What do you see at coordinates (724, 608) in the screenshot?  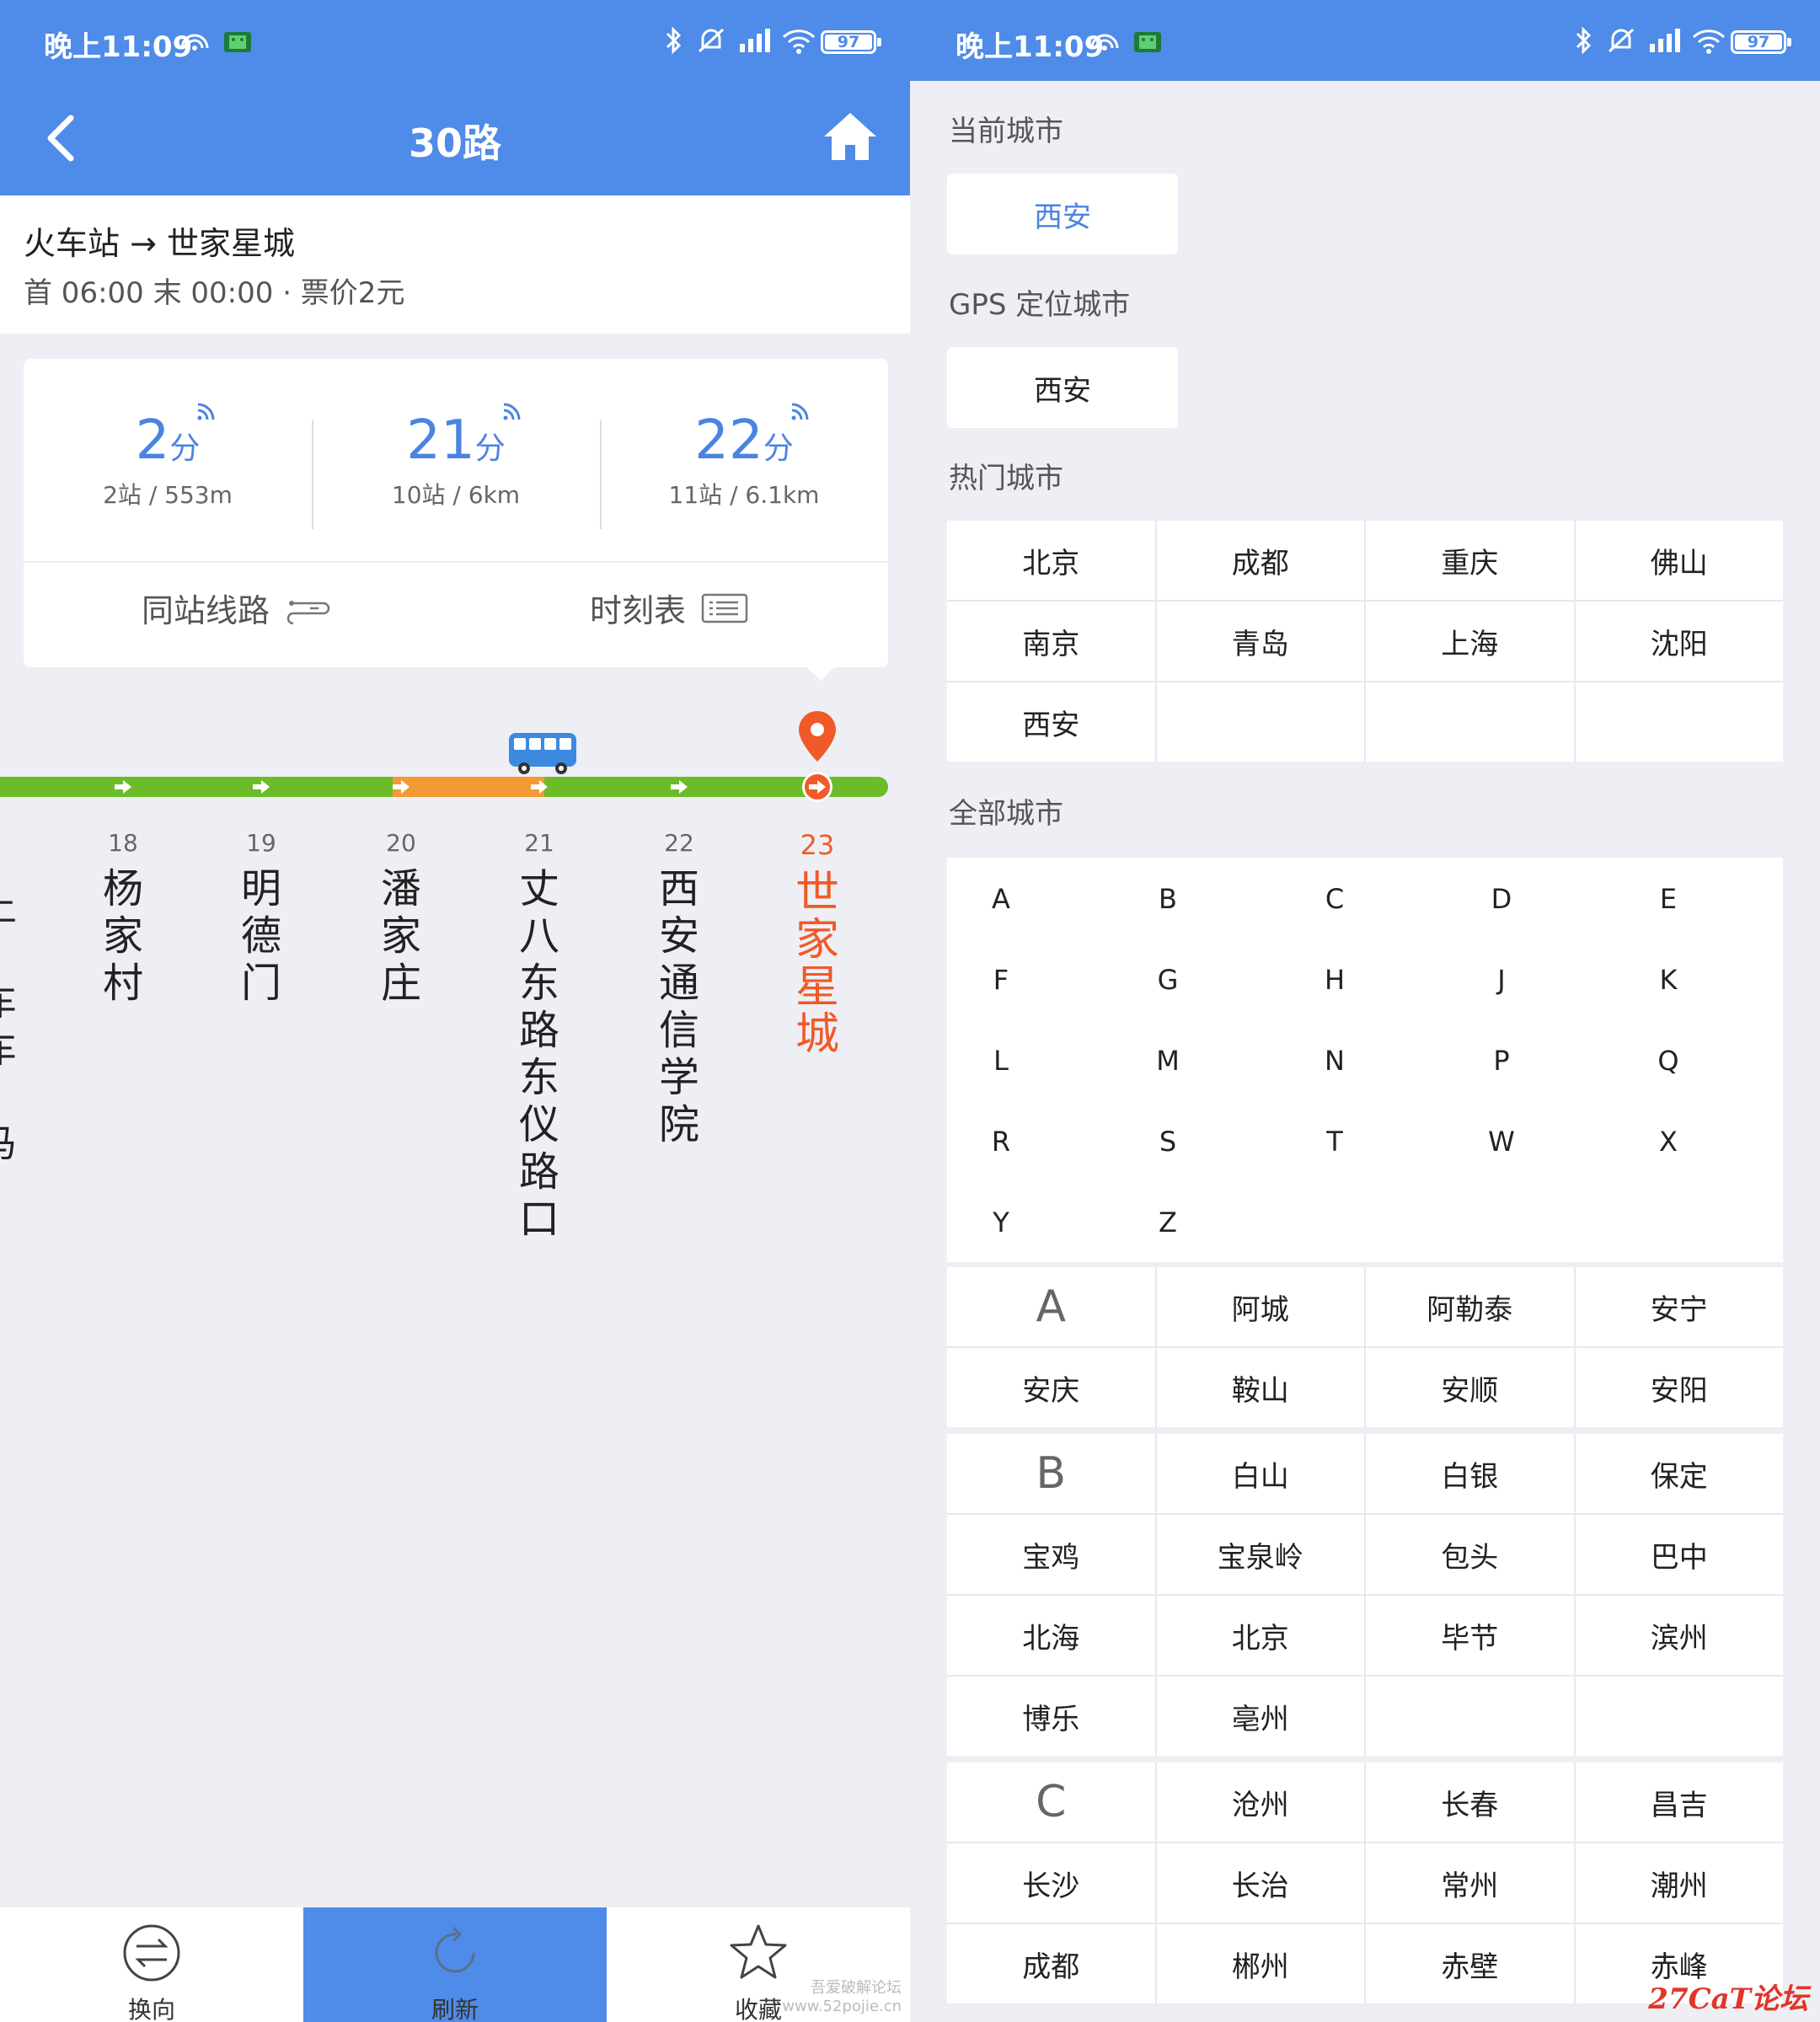 I see `timetable-icon` at bounding box center [724, 608].